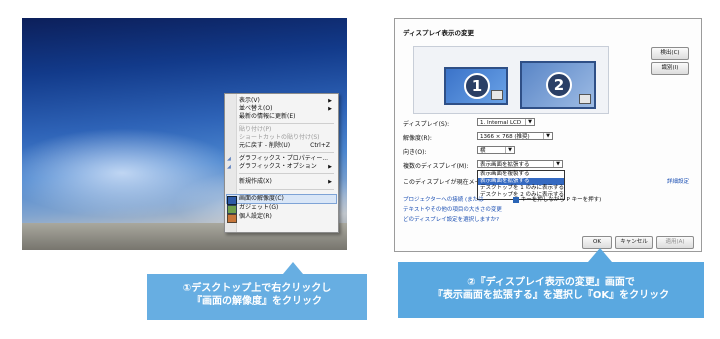 Image resolution: width=720 pixels, height=339 pixels. Describe the element at coordinates (557, 199) in the screenshot. I see `projector-hint: キーを押しながら P キーを押す)` at that location.